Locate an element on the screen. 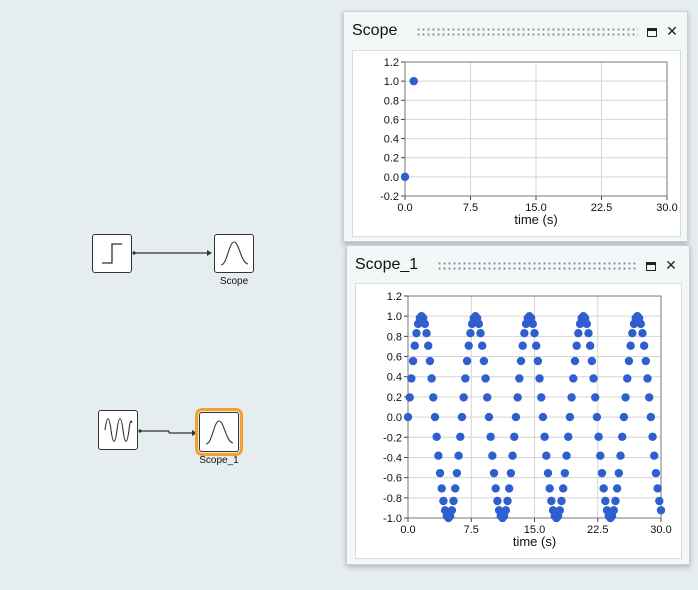  y-tick-label: 0.4 is located at coordinates (394, 378).